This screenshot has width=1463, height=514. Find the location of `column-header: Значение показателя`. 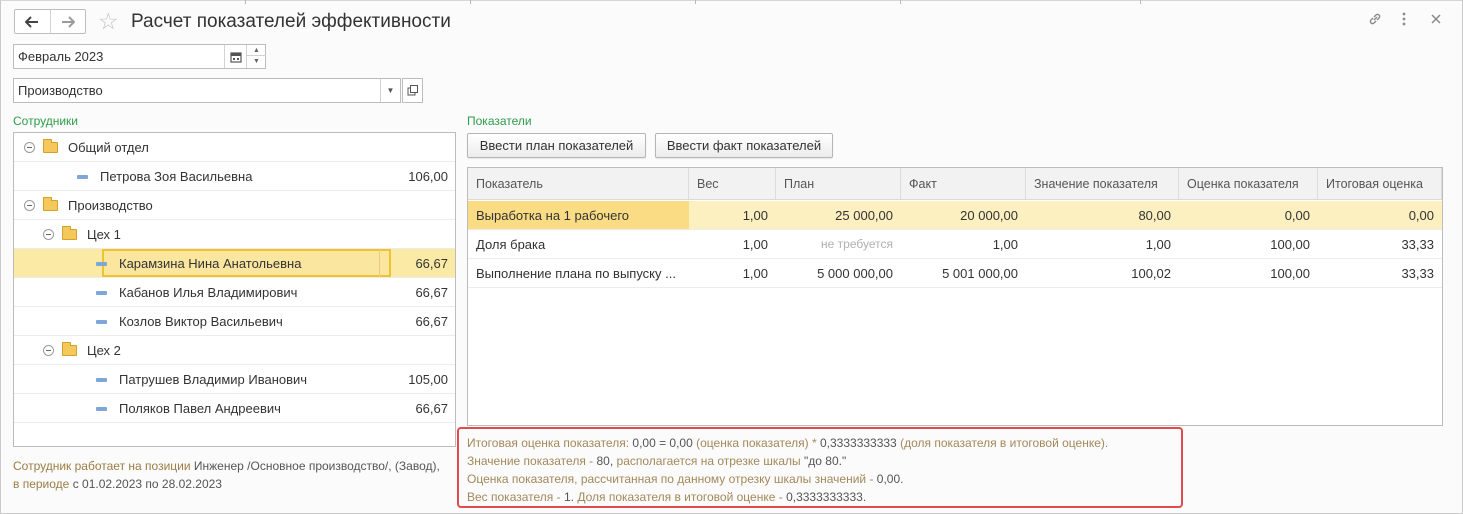

column-header: Значение показателя is located at coordinates (1102, 183).